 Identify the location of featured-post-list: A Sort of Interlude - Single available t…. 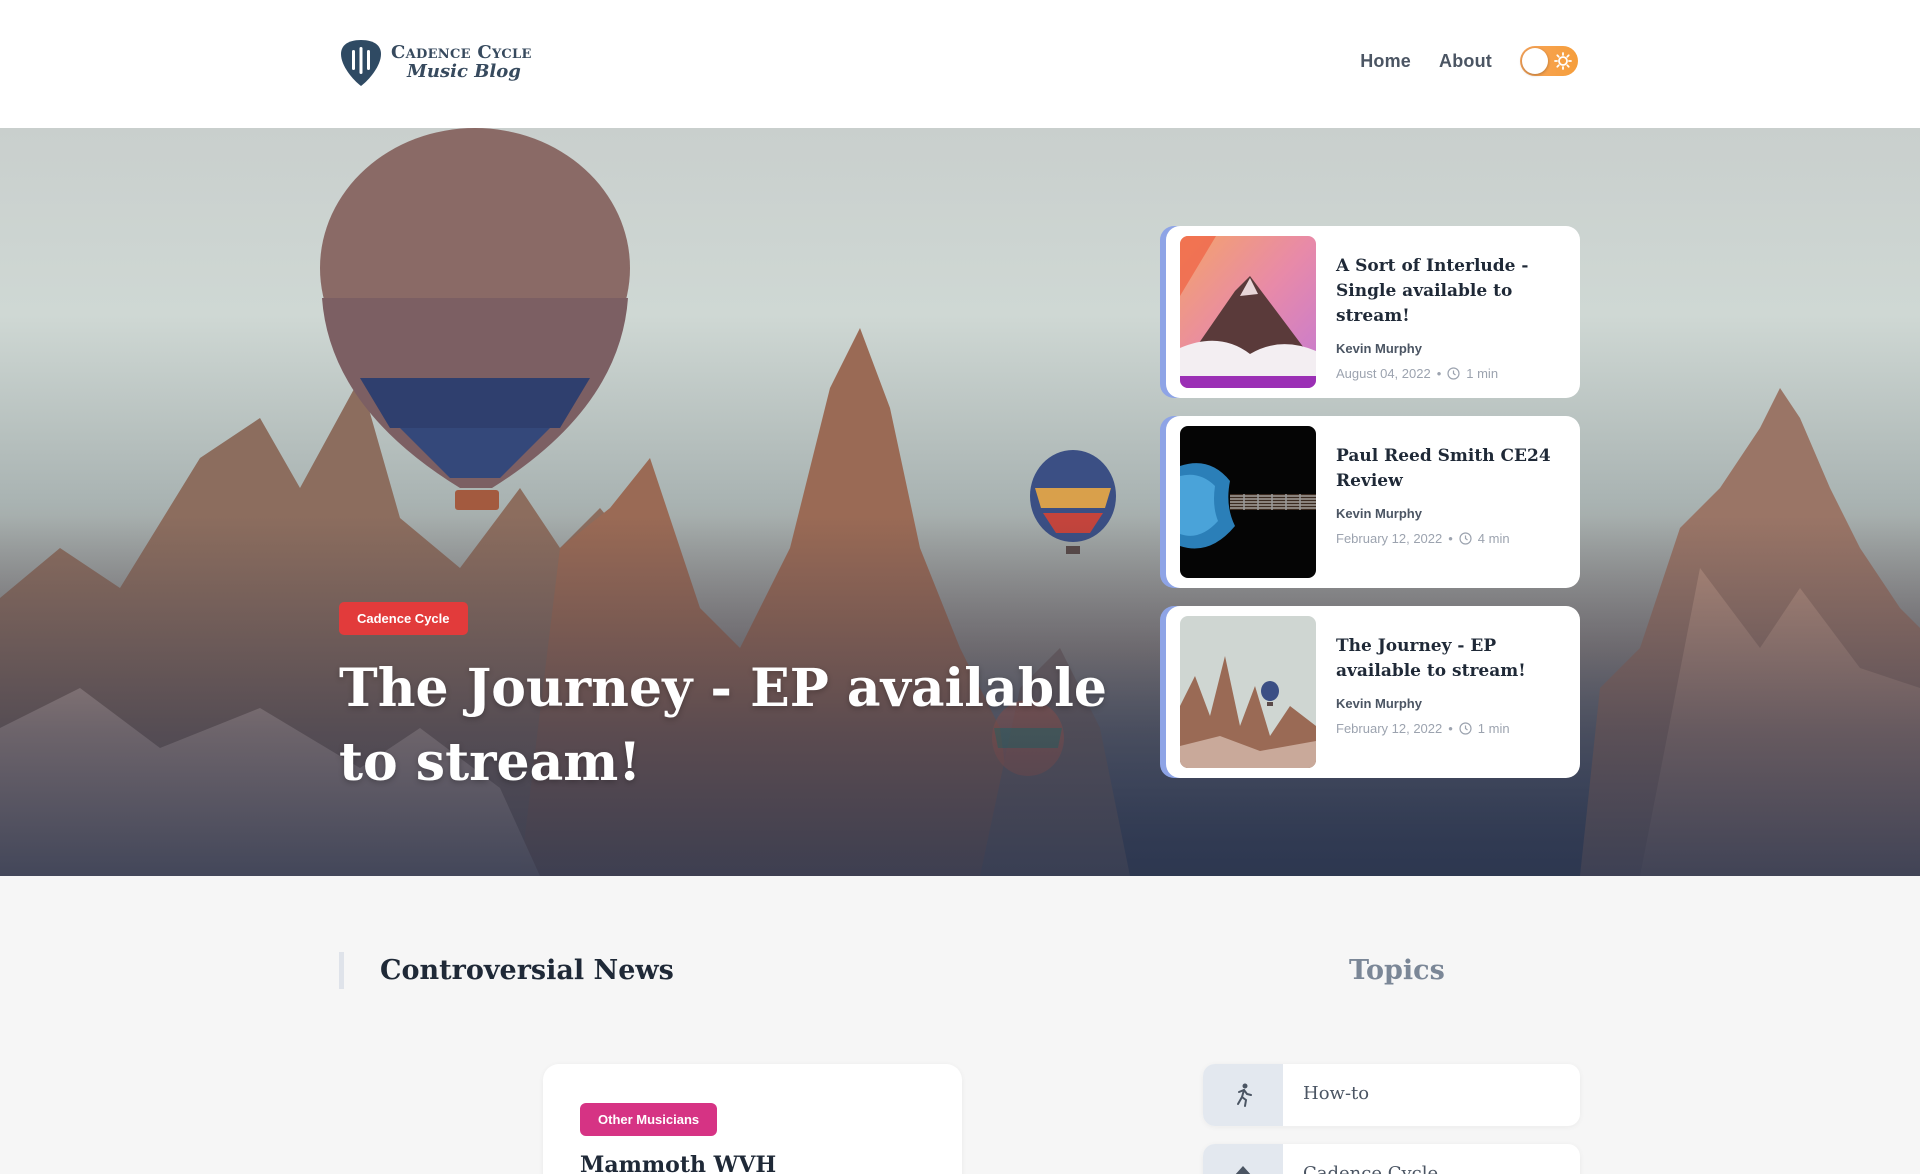
(1373, 511).